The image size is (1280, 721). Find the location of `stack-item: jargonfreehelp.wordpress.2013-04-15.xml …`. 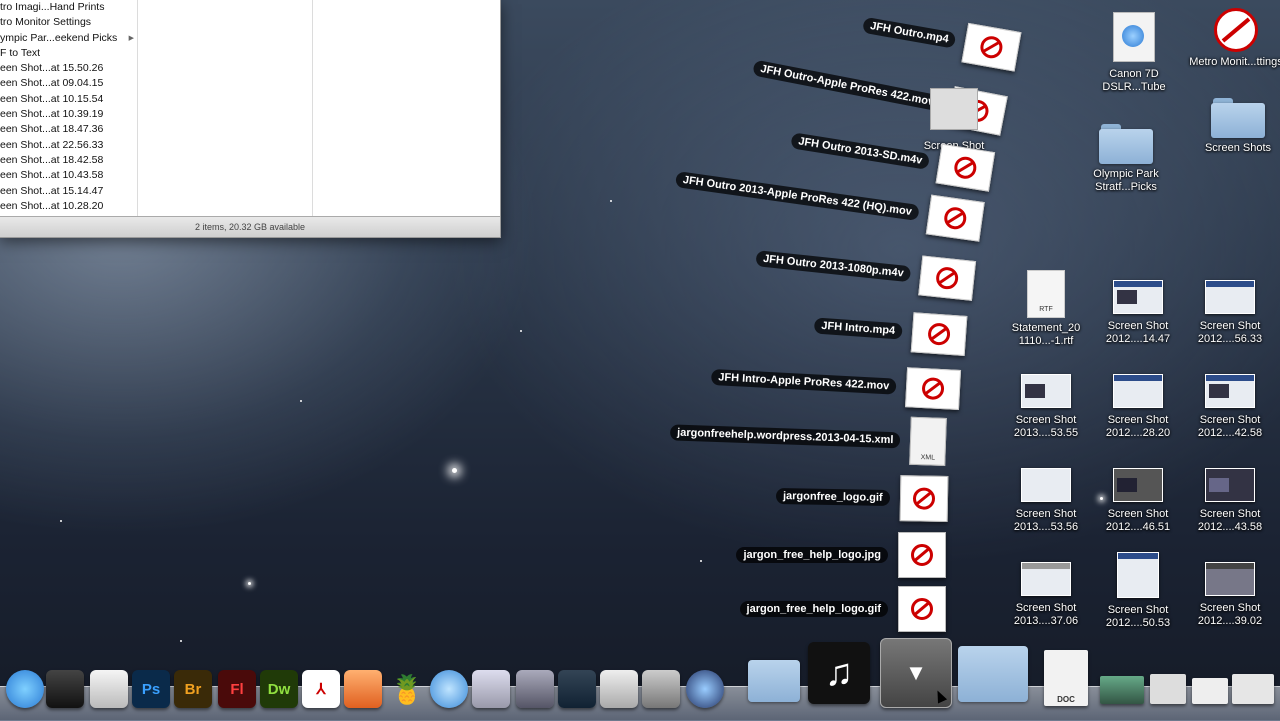

stack-item: jargonfreehelp.wordpress.2013-04-15.xml … is located at coordinates (808, 437).